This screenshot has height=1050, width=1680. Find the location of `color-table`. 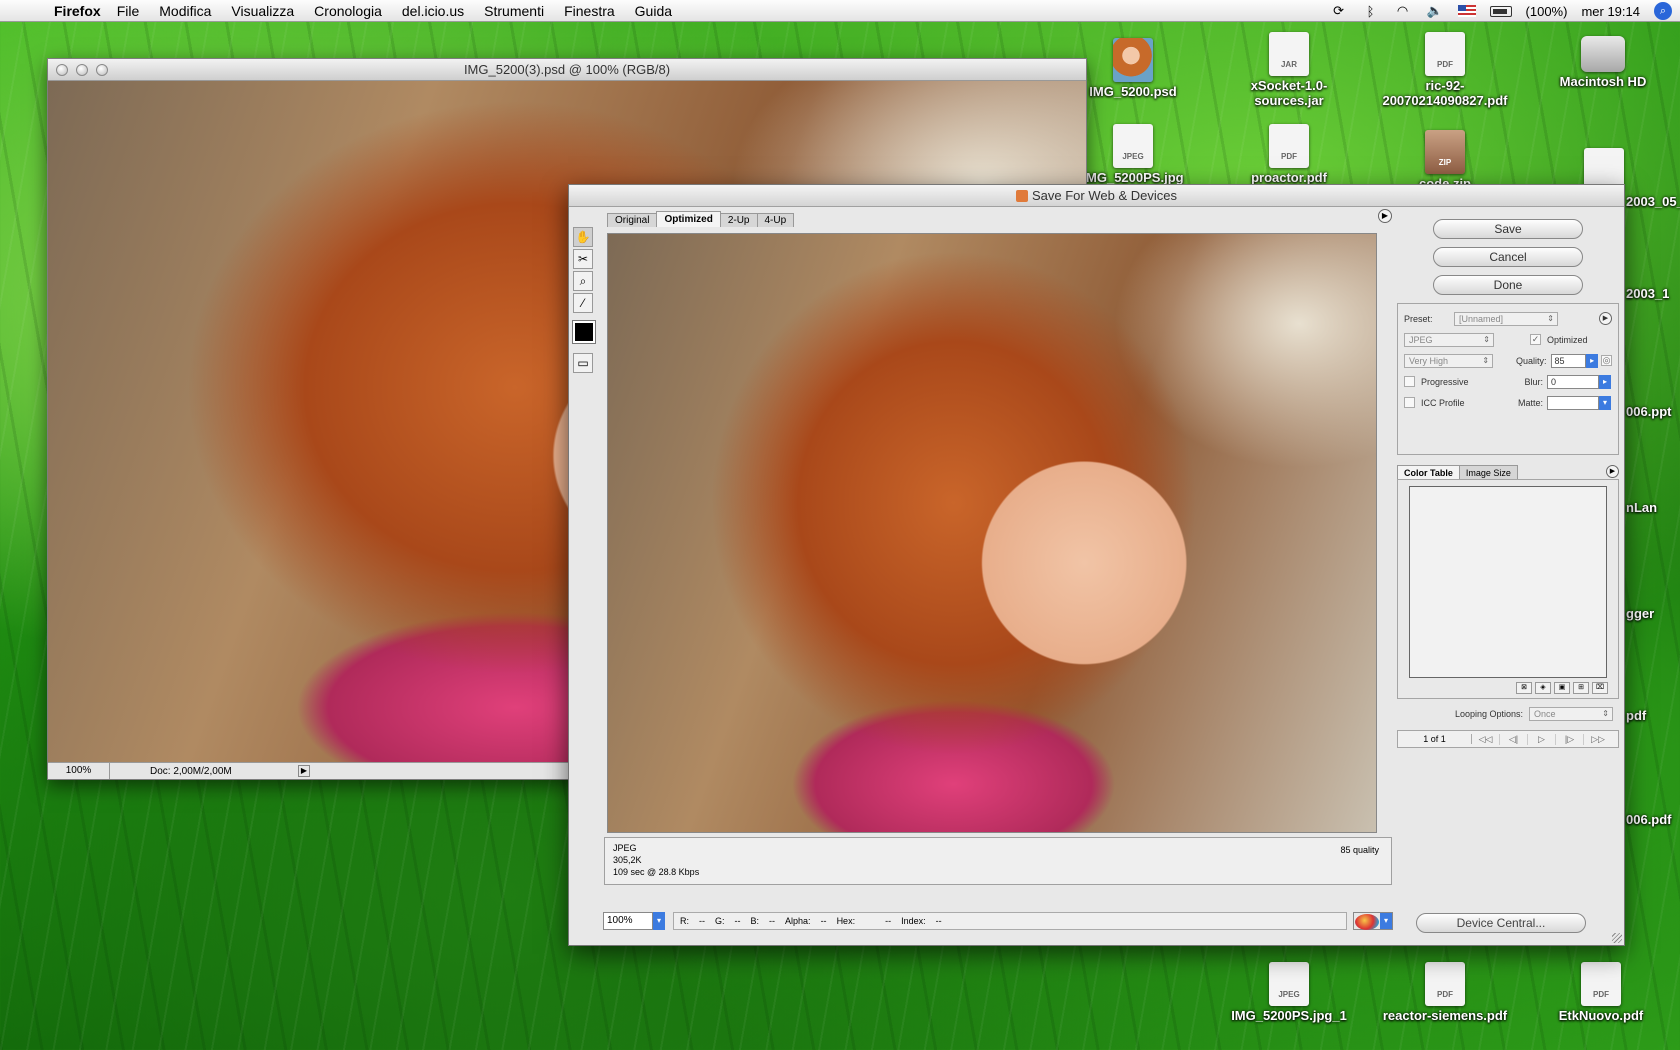

color-table is located at coordinates (1508, 582).